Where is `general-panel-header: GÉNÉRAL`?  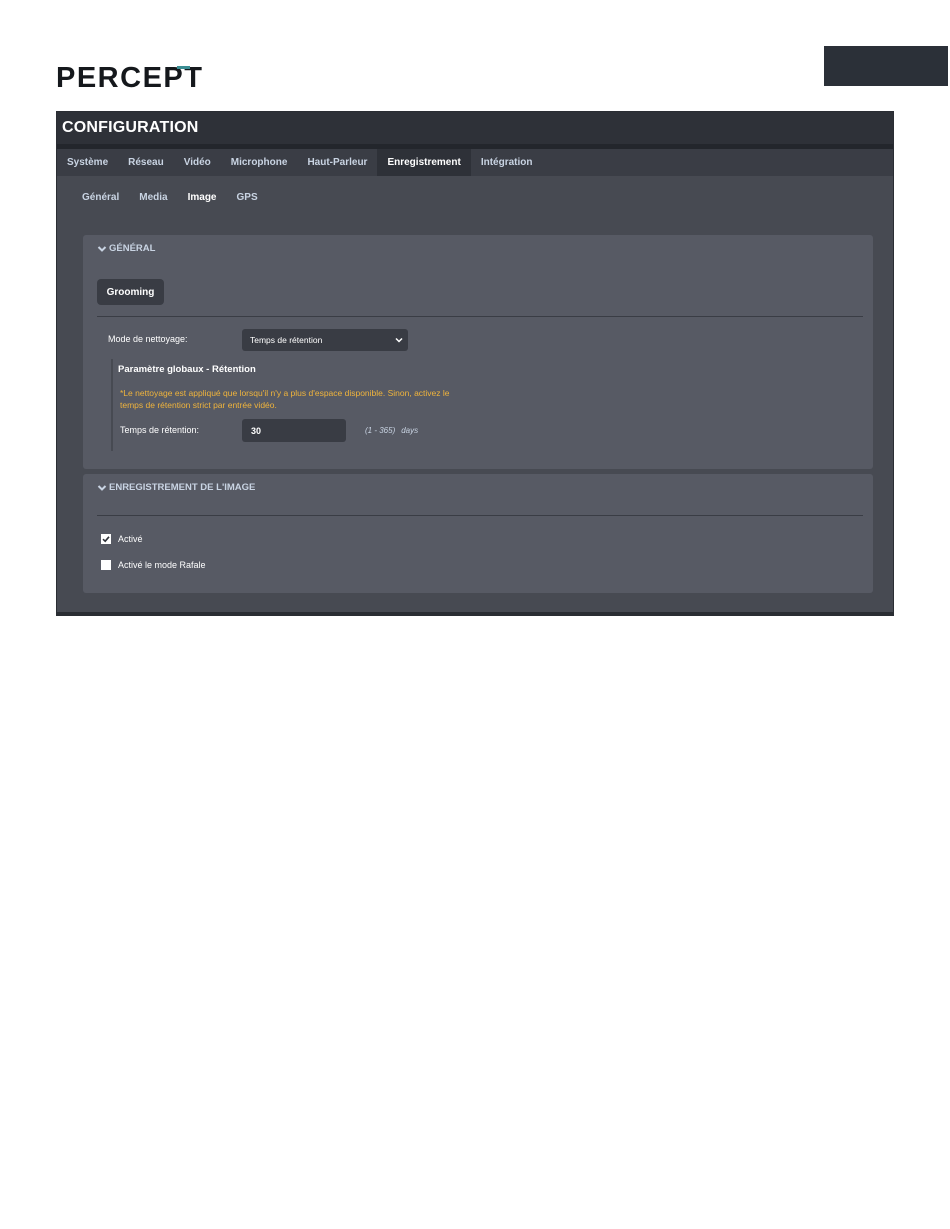
general-panel-header: GÉNÉRAL is located at coordinates (126, 248).